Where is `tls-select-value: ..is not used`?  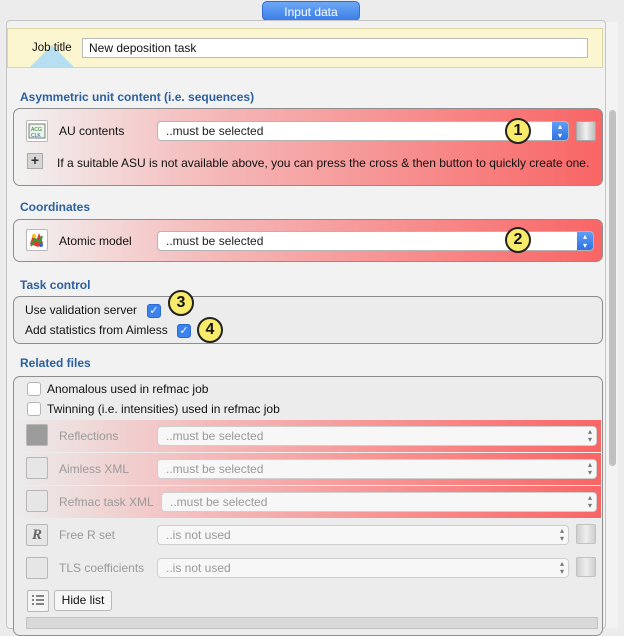
tls-select-value: ..is not used is located at coordinates (198, 568).